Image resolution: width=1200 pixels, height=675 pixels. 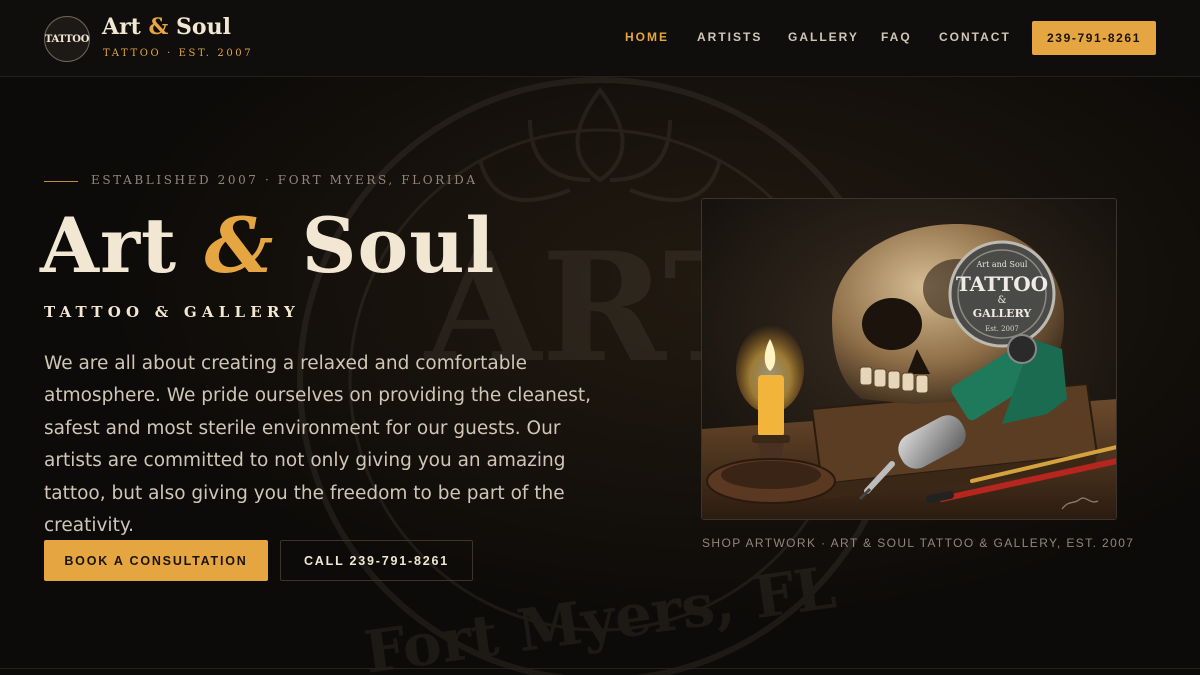 What do you see at coordinates (1002, 264) in the screenshot?
I see `badge-top-text: Art and Soul` at bounding box center [1002, 264].